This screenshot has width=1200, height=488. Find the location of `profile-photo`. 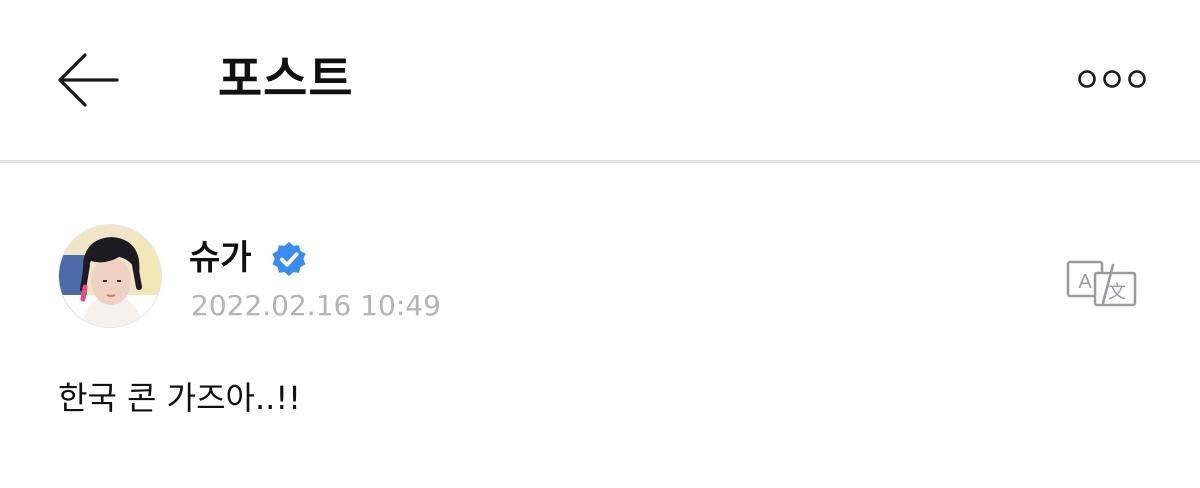

profile-photo is located at coordinates (110, 276).